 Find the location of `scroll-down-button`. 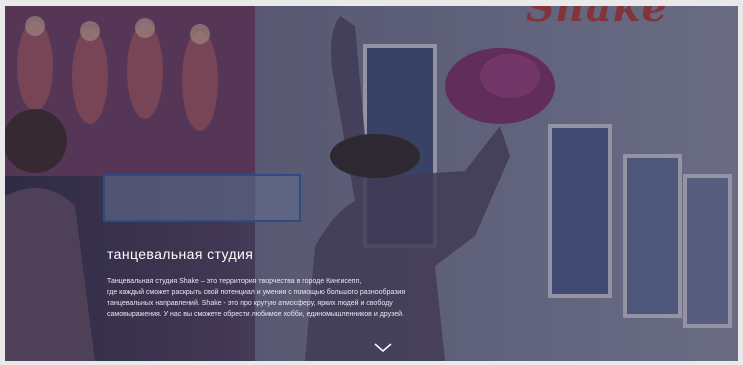

scroll-down-button is located at coordinates (383, 347).